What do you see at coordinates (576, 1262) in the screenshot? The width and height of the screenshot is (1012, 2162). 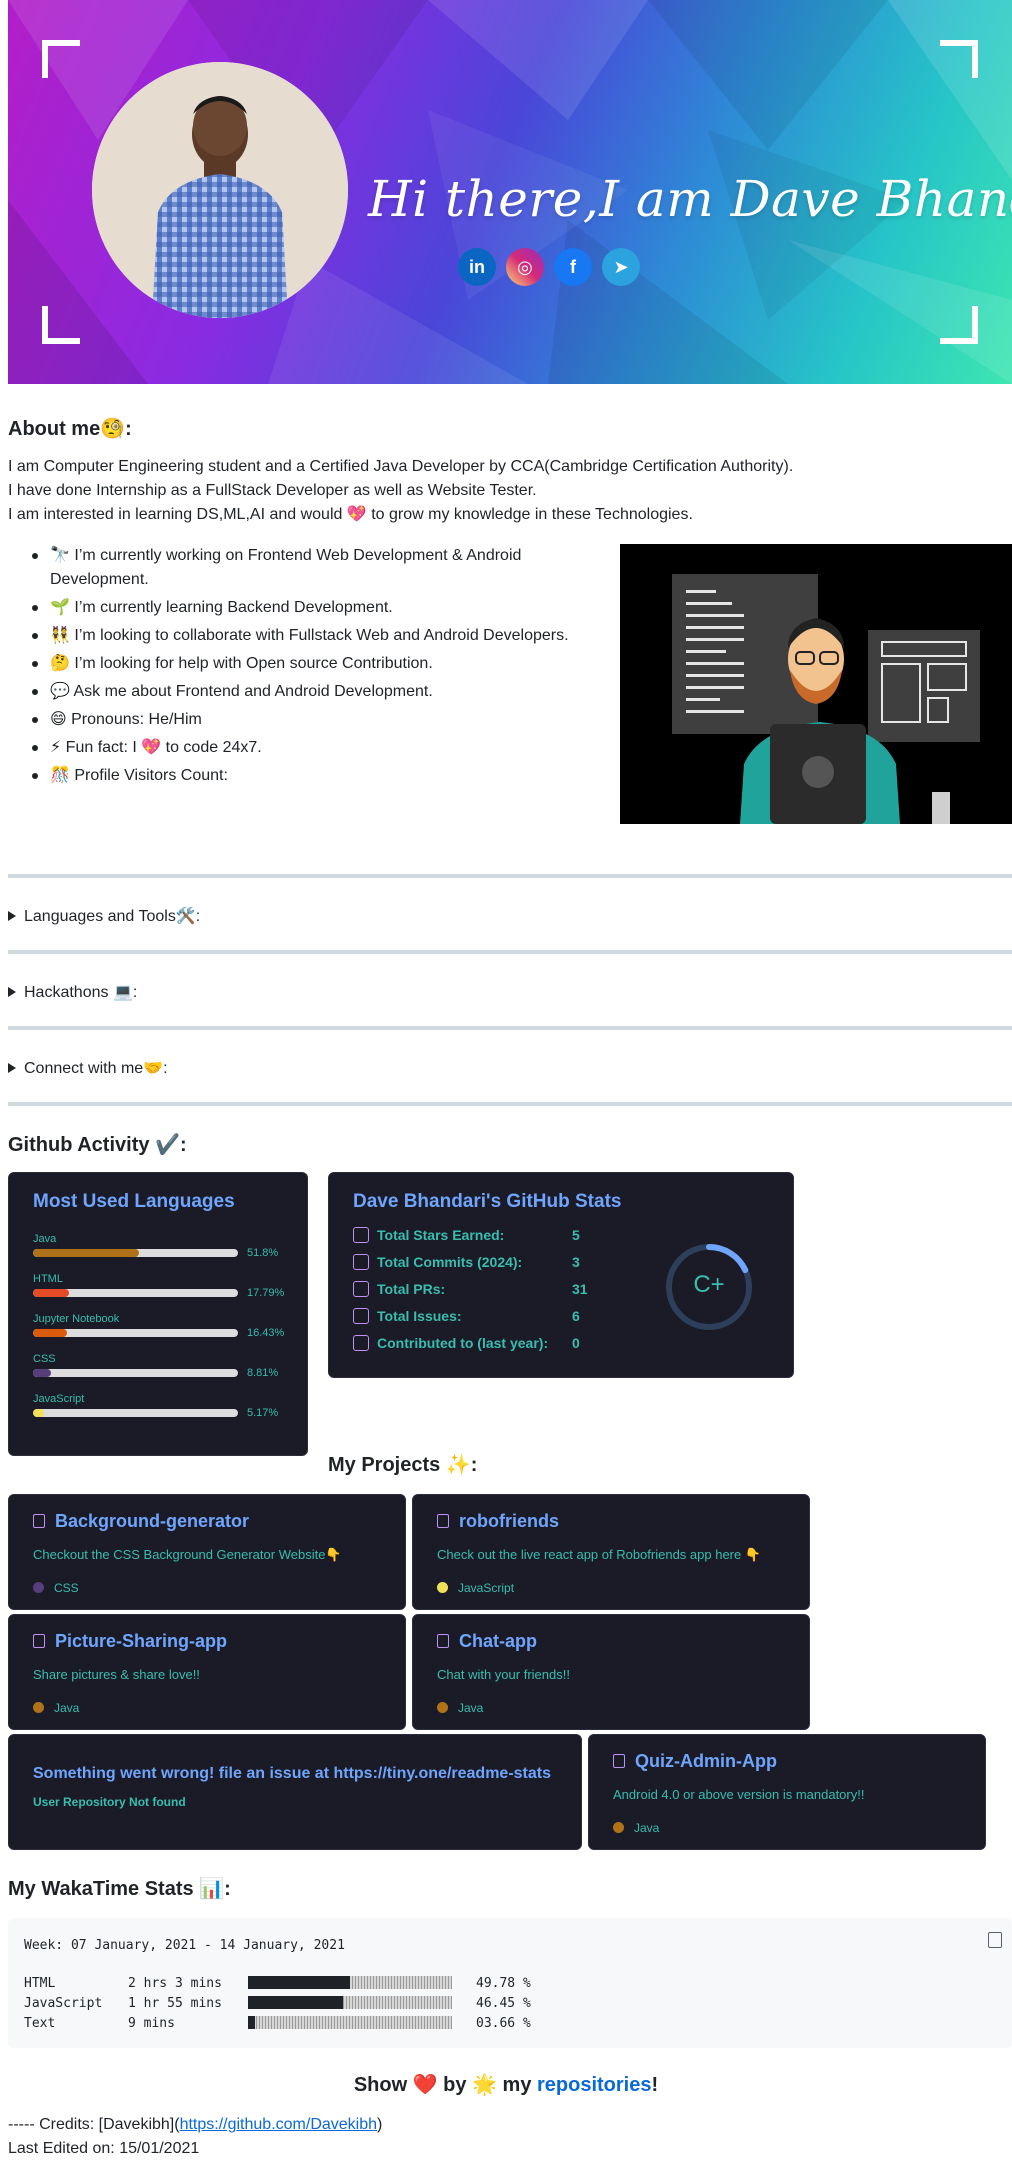 I see `stat-value: 3` at bounding box center [576, 1262].